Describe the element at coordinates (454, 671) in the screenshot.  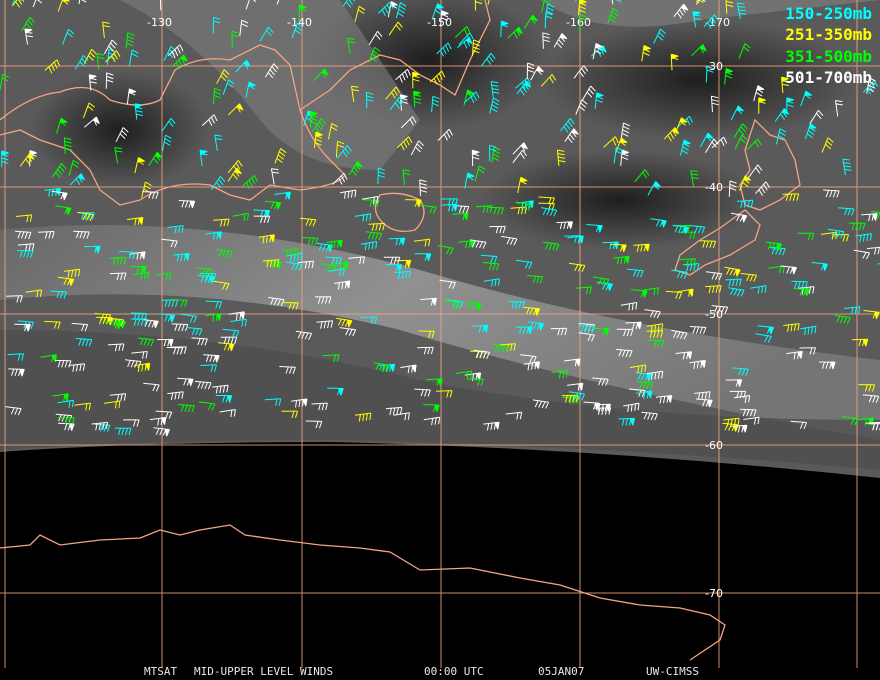
I see `caption-time: 00:00 UTC` at that location.